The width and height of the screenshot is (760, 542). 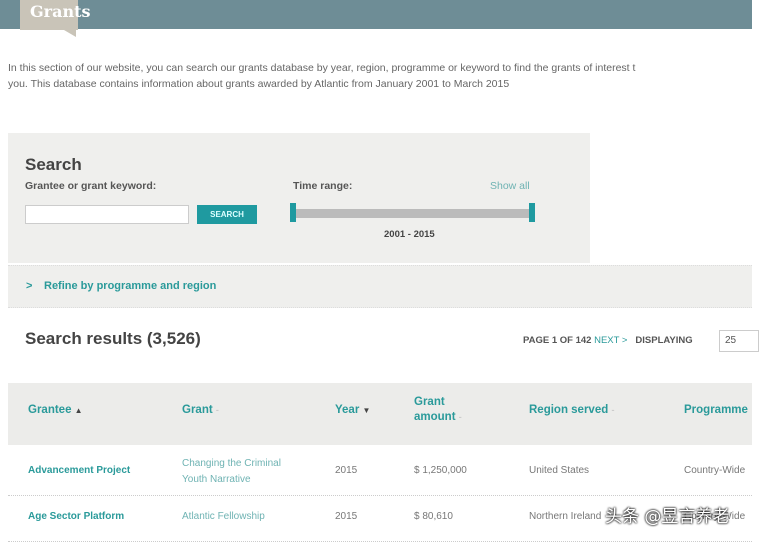 What do you see at coordinates (559, 470) in the screenshot?
I see `region-cell: United States` at bounding box center [559, 470].